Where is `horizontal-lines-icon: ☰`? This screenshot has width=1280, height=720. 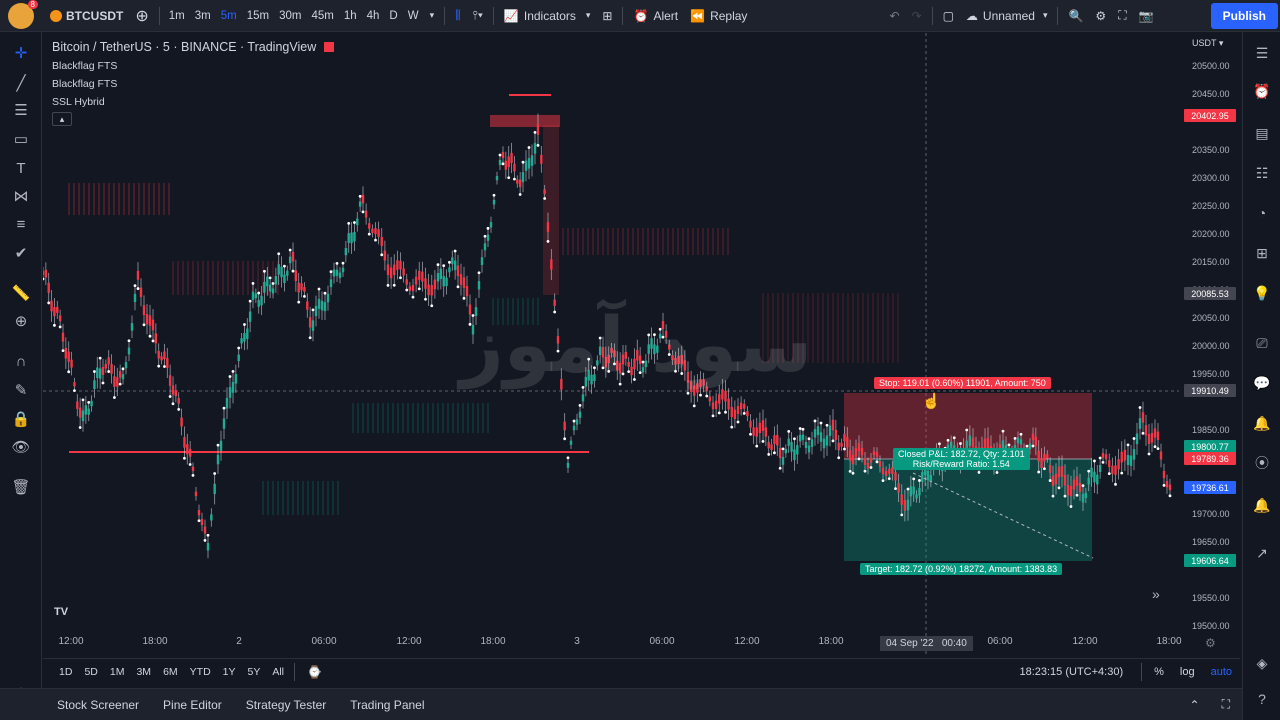
horizontal-lines-icon: ☰ is located at coordinates (21, 110).